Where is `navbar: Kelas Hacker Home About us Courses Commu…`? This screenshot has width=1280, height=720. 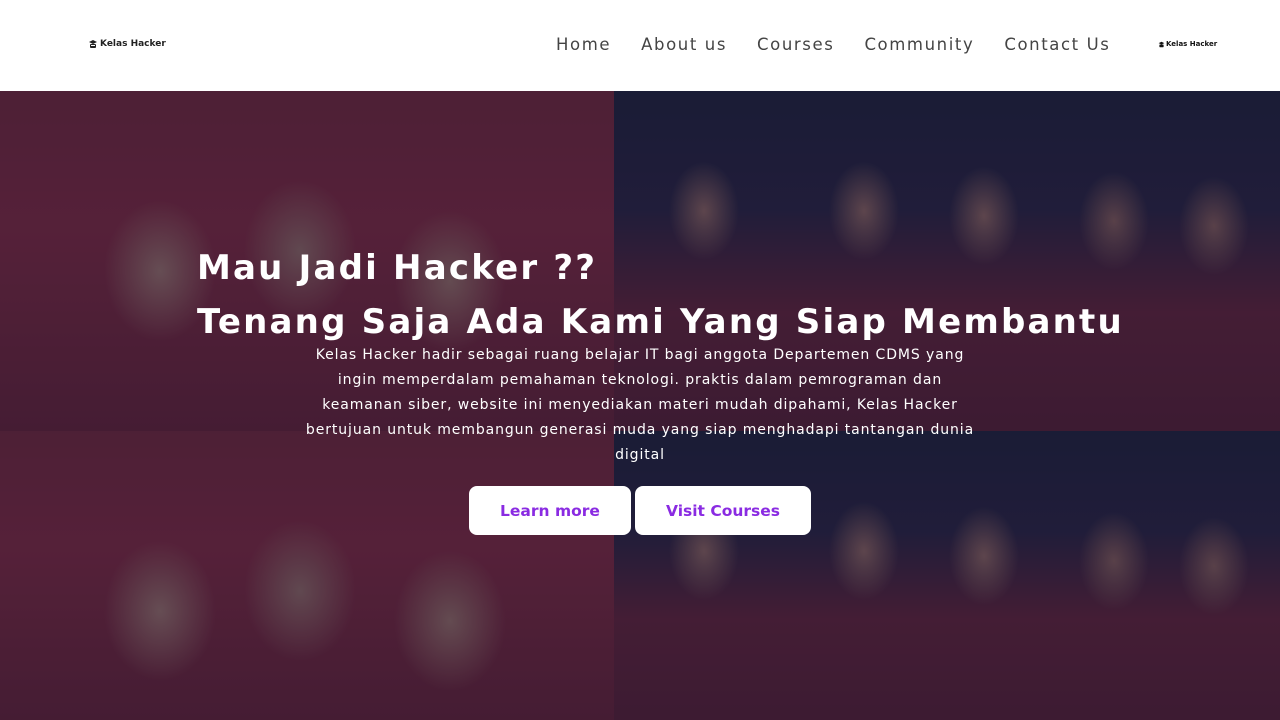 navbar: Kelas Hacker Home About us Courses Commu… is located at coordinates (640, 45).